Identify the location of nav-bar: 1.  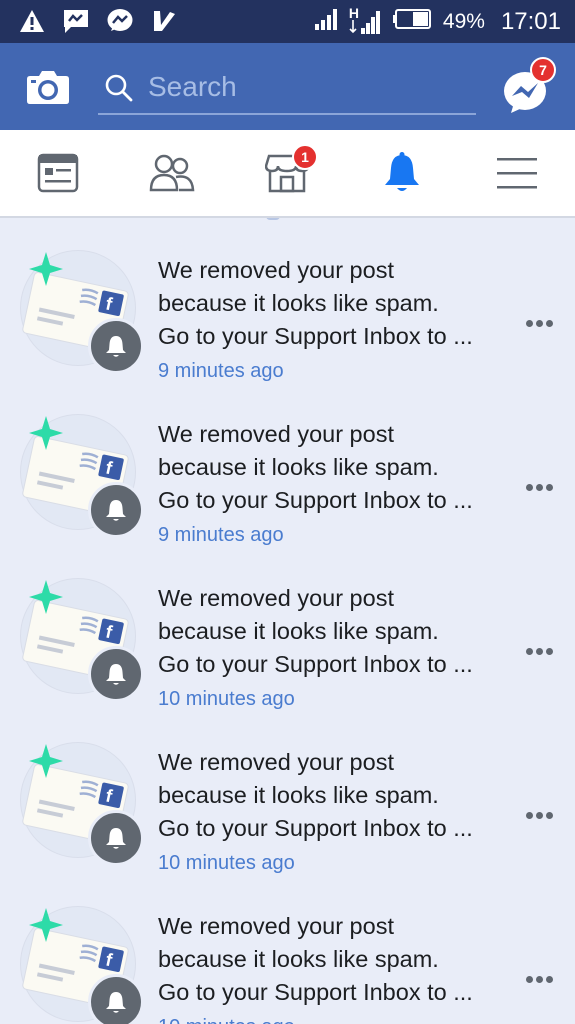
(287, 174).